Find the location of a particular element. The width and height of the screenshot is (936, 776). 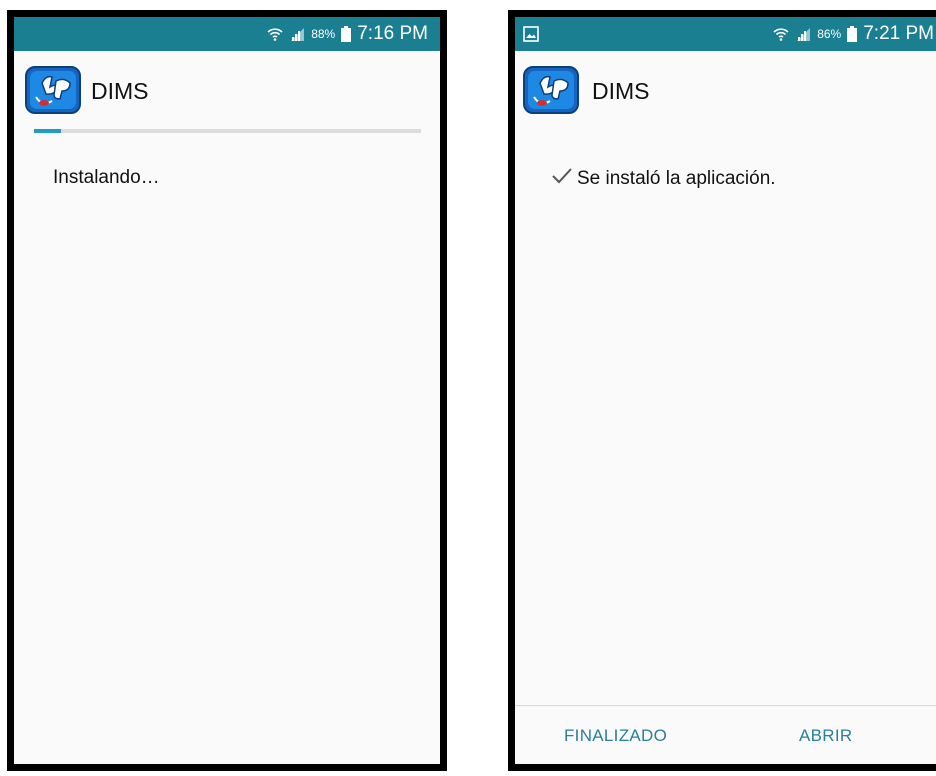

battery-percent: 86% is located at coordinates (829, 34).